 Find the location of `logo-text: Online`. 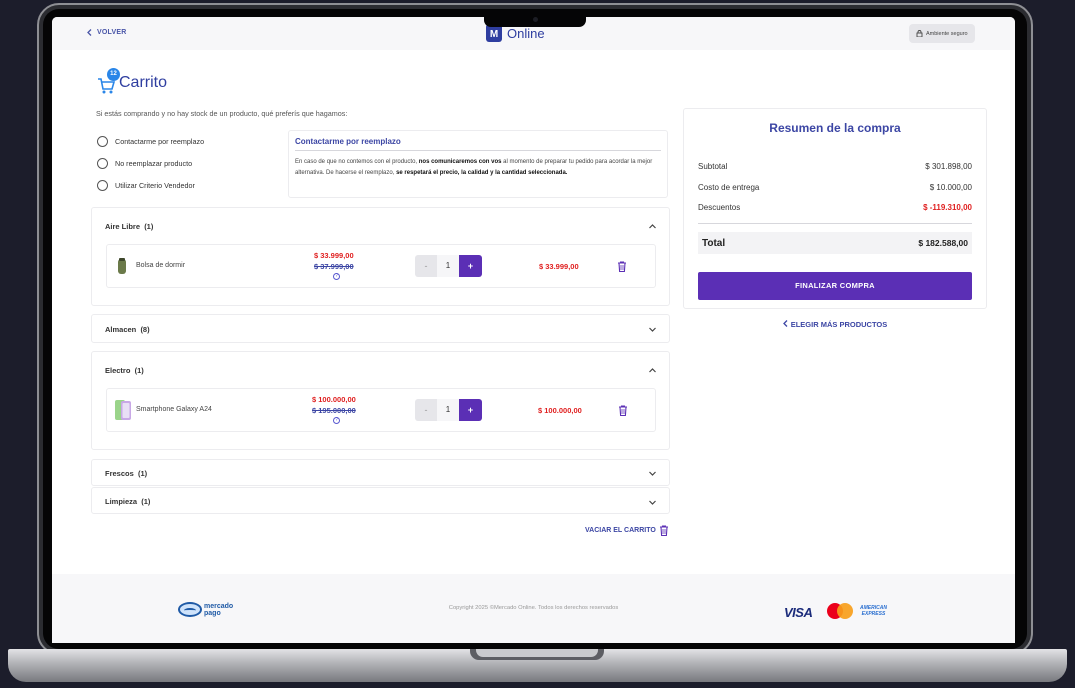

logo-text: Online is located at coordinates (526, 33).